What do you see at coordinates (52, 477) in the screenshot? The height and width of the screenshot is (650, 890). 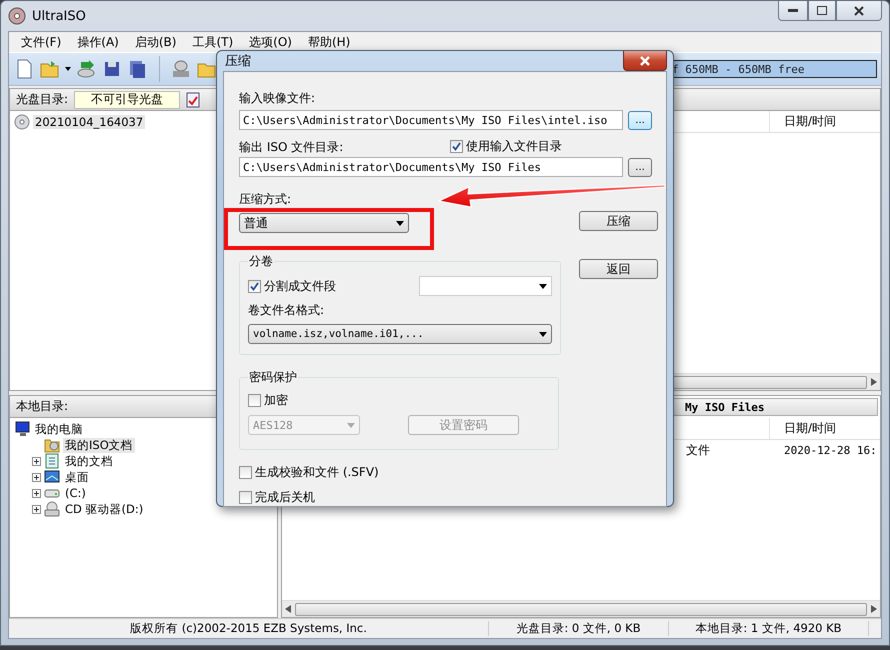 I see `desktop-icon` at bounding box center [52, 477].